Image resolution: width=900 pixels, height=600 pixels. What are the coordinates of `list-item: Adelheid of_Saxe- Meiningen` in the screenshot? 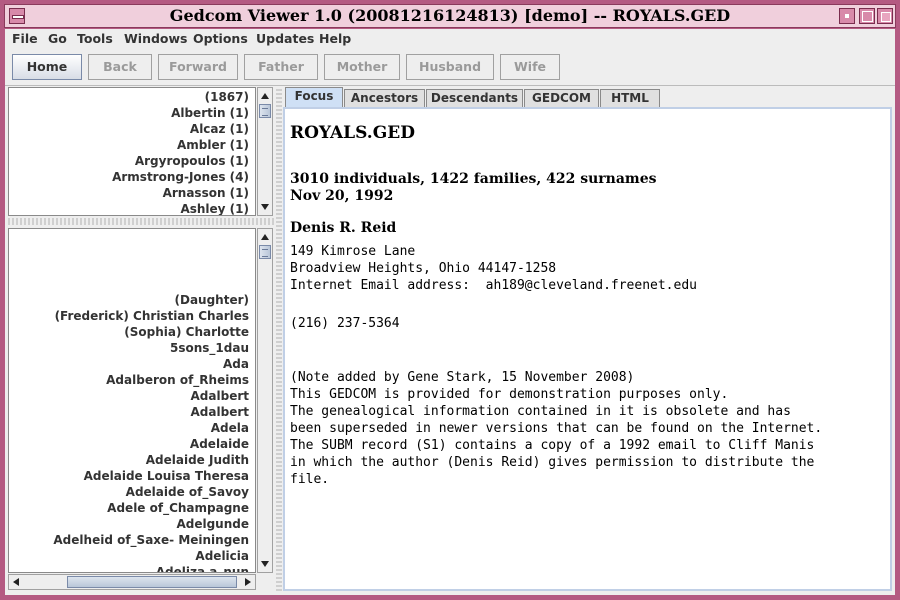 It's located at (151, 540).